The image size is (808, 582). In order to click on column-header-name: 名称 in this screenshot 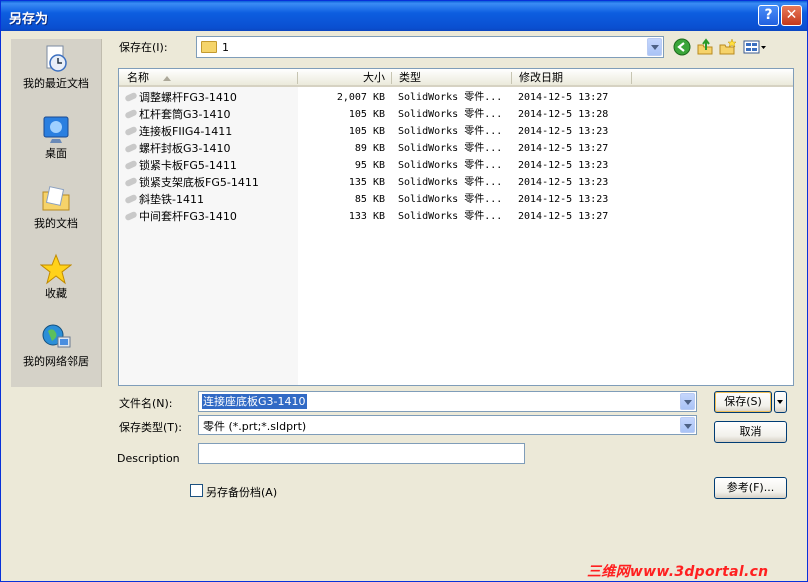, I will do `click(208, 78)`.